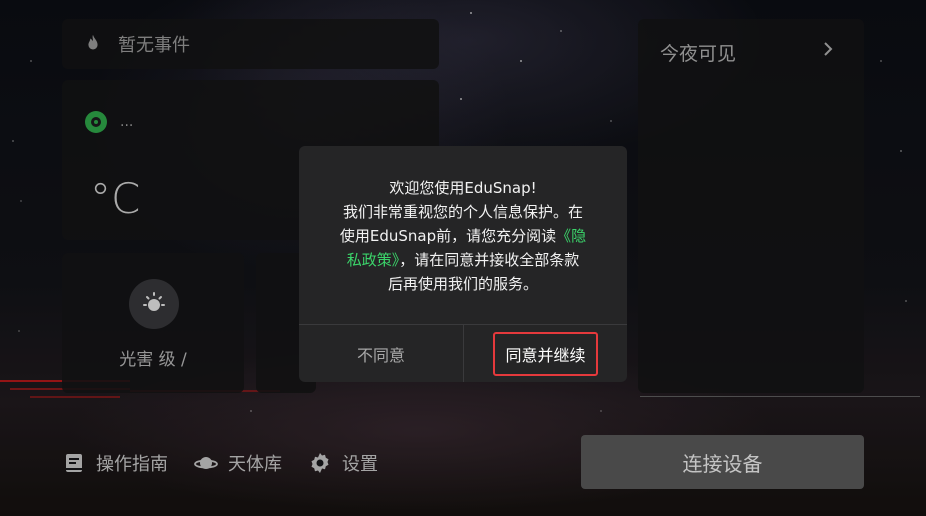  I want to click on message-line-4: 私政策》，请在同意并接收全部条款, so click(463, 260).